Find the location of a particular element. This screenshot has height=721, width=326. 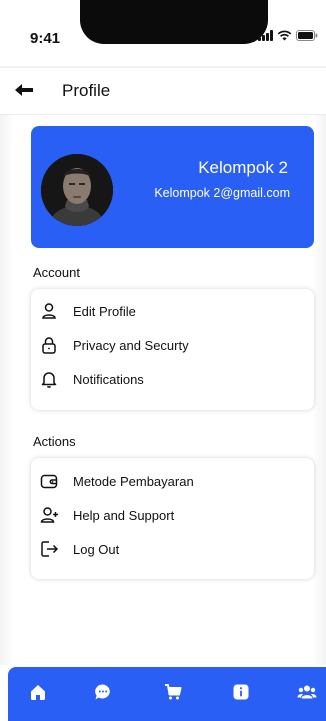

nav-cart is located at coordinates (173, 694).